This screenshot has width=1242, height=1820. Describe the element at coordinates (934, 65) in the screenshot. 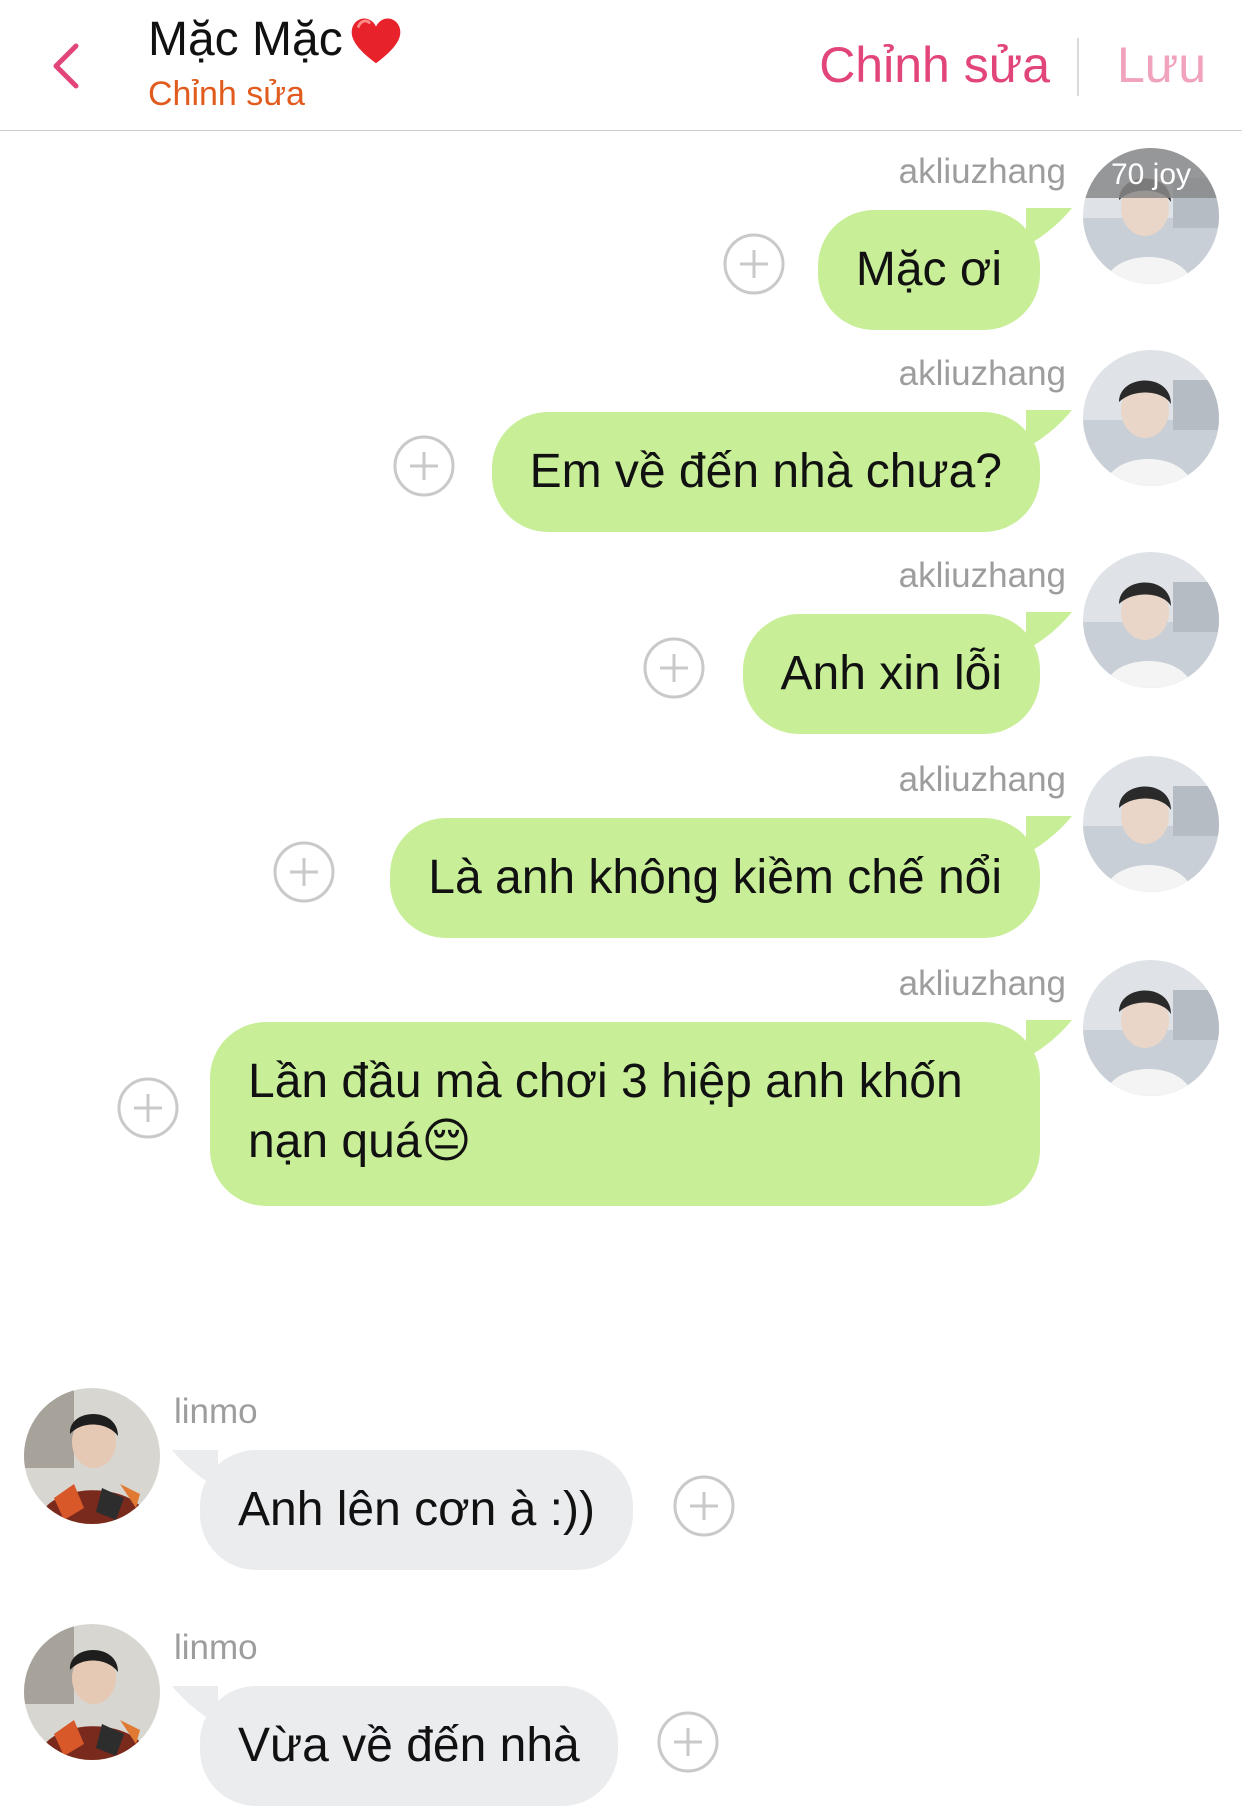

I see `edit-button: Chỉnh sửa` at that location.